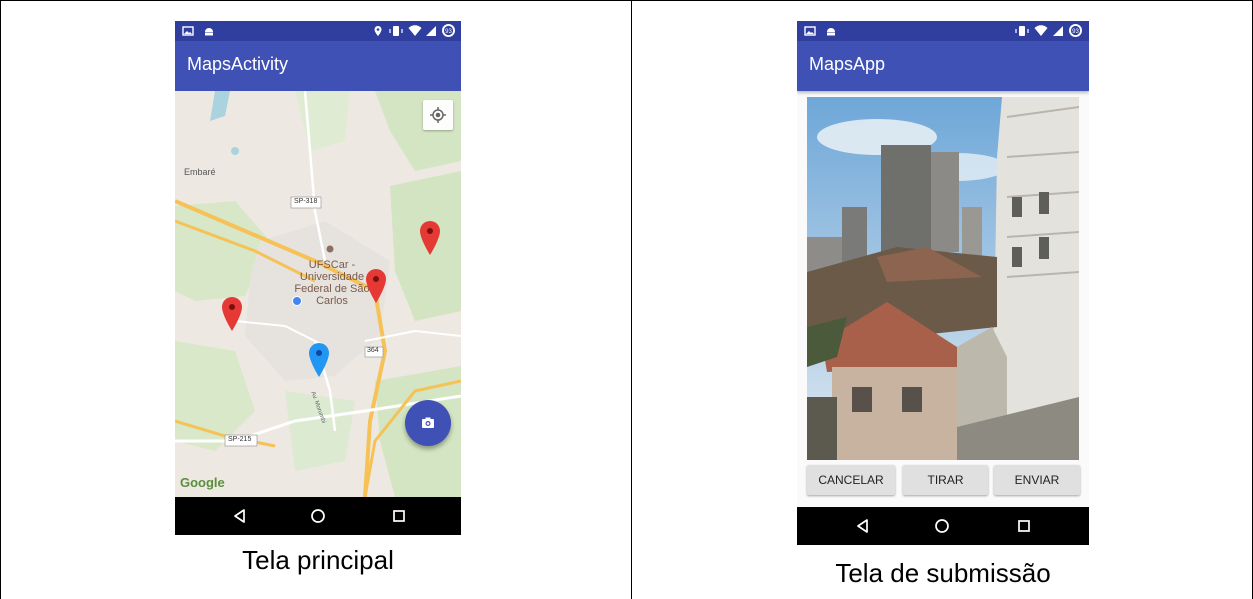 Image resolution: width=1253 pixels, height=599 pixels. Describe the element at coordinates (1037, 480) in the screenshot. I see `send-button: ENVIAR` at that location.